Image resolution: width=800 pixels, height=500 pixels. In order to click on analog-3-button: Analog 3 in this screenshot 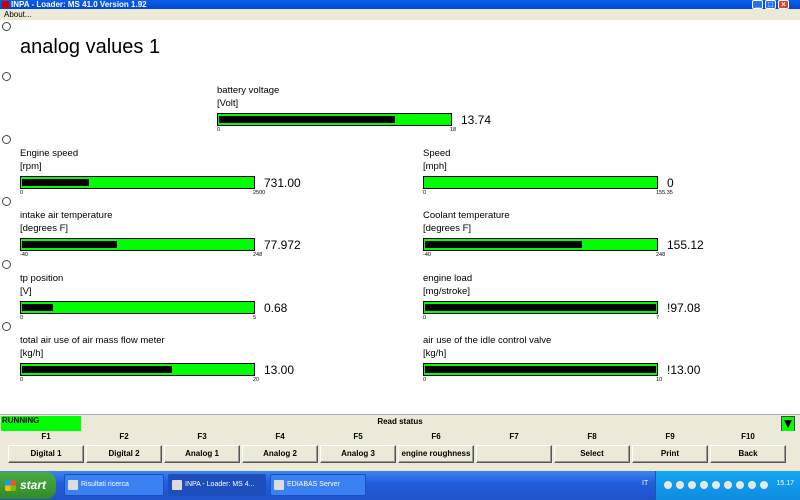, I will do `click(358, 454)`.